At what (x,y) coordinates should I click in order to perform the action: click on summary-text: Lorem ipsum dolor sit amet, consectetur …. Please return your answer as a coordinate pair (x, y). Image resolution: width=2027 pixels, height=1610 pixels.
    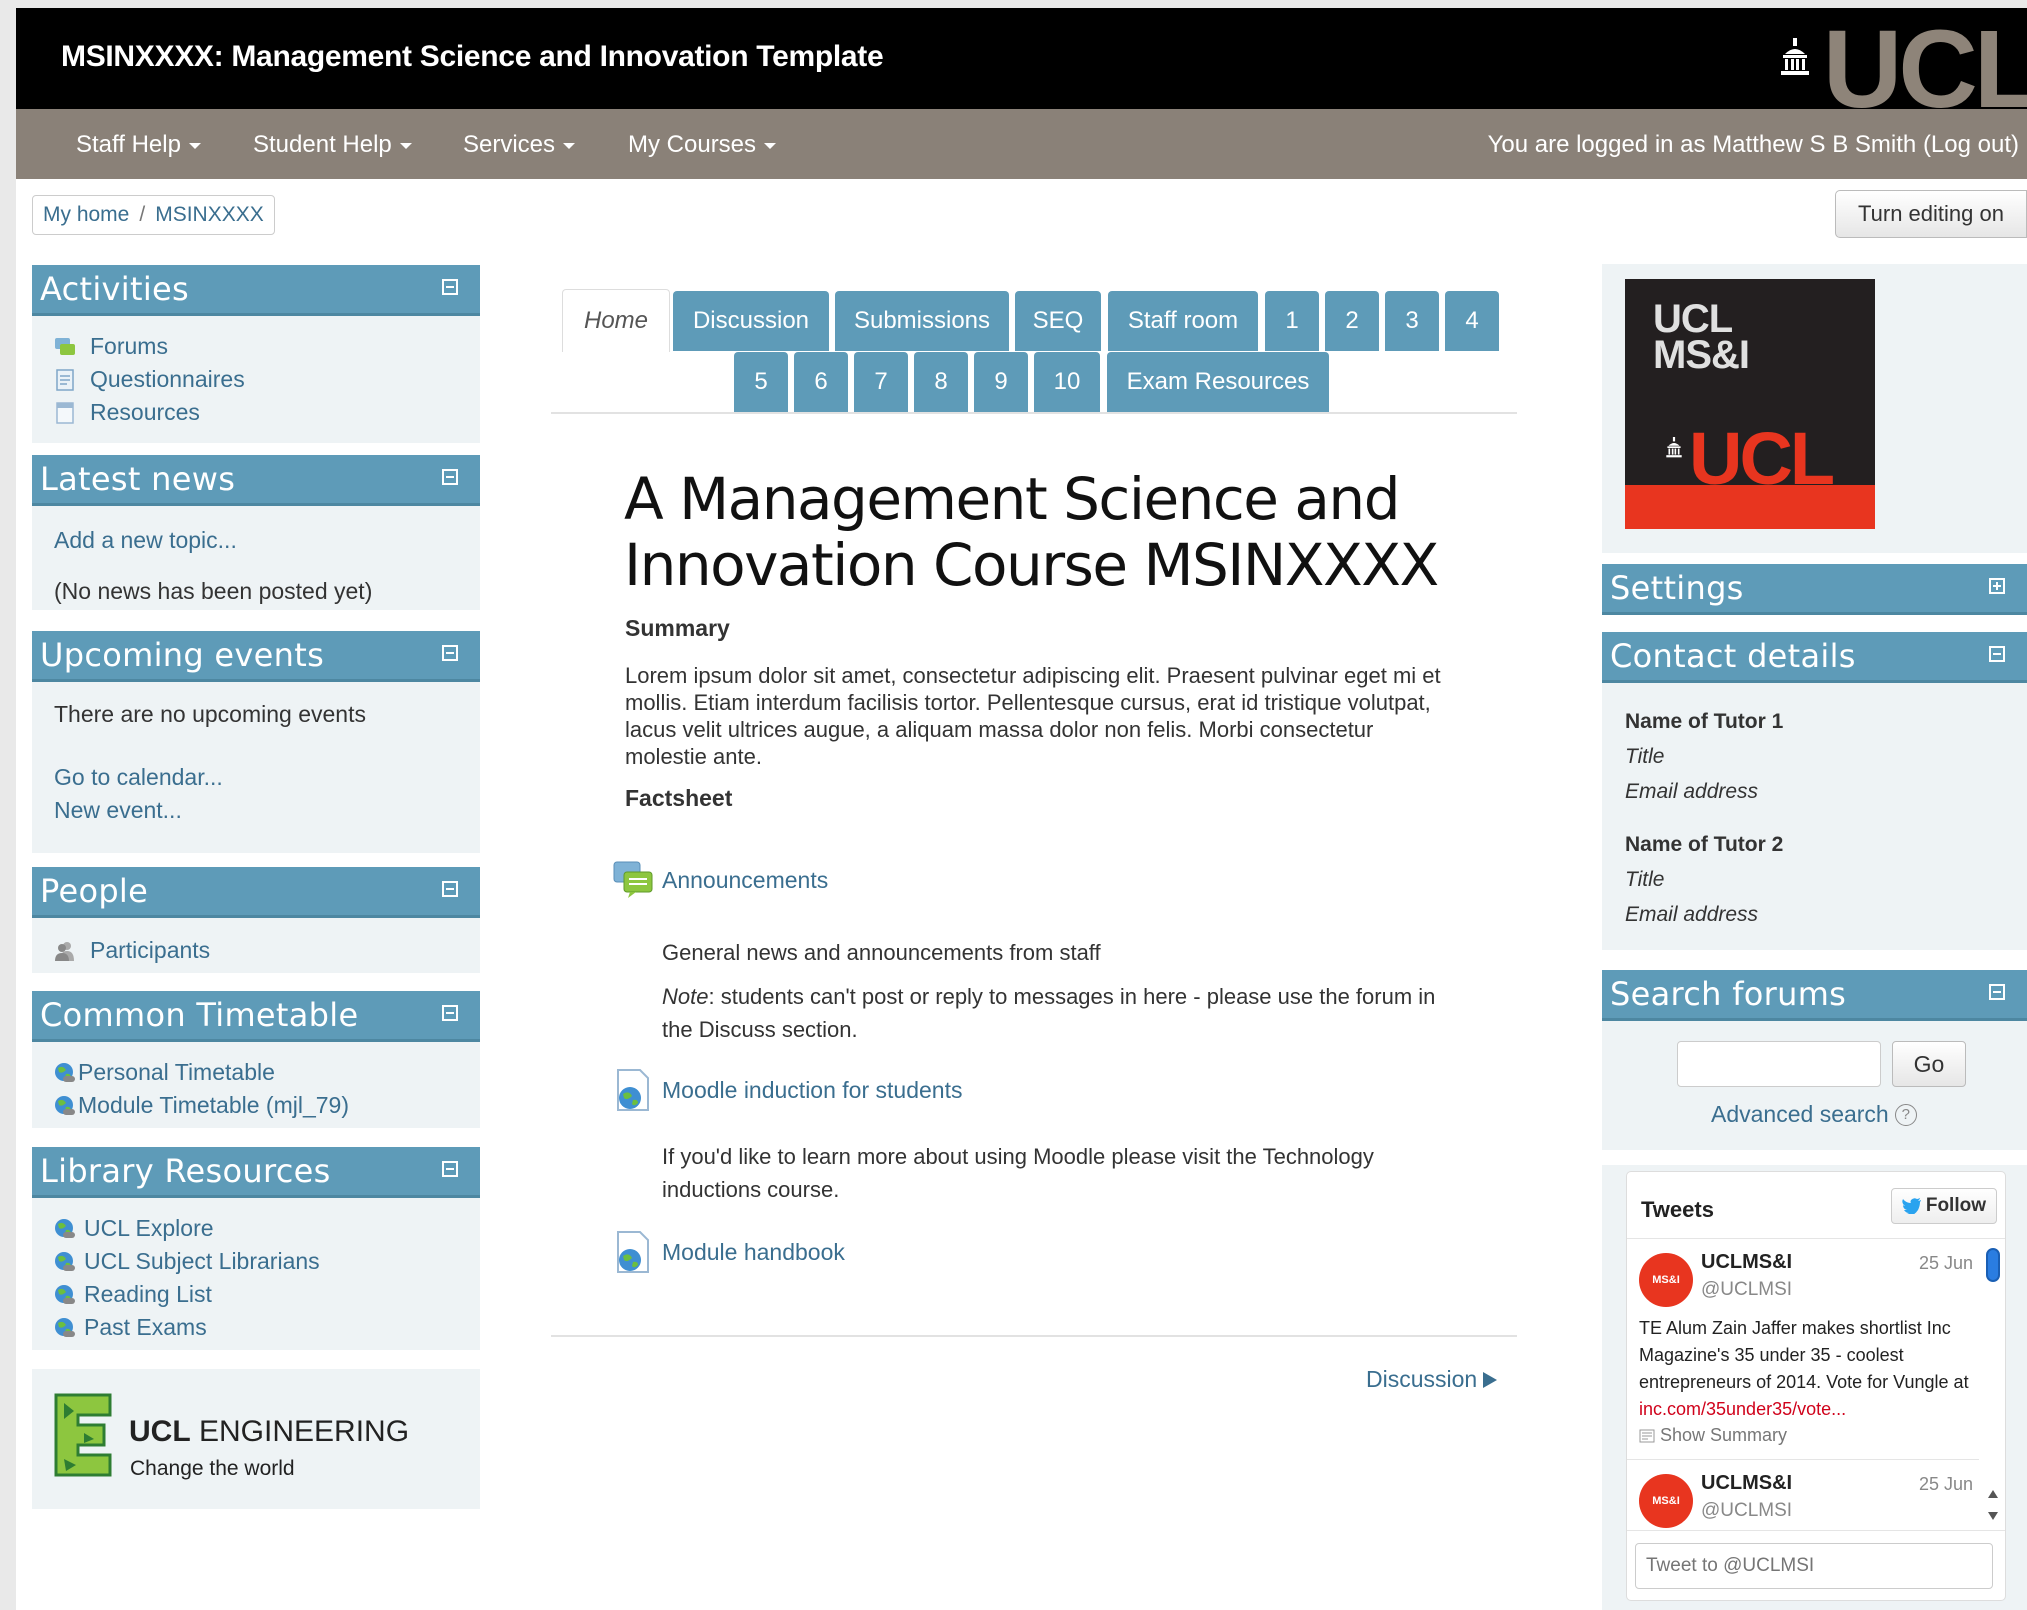
    Looking at the image, I should click on (1033, 716).